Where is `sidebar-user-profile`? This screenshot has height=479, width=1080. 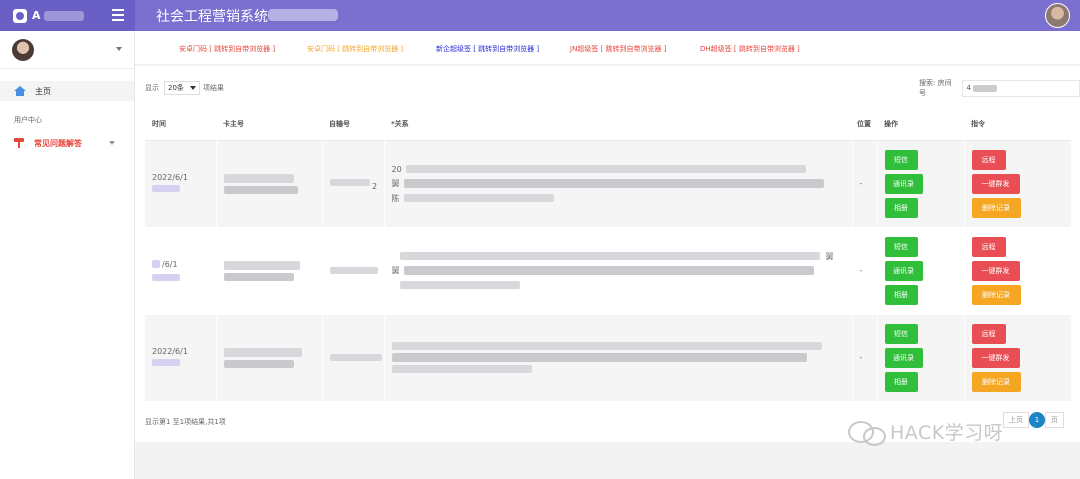 sidebar-user-profile is located at coordinates (67, 50).